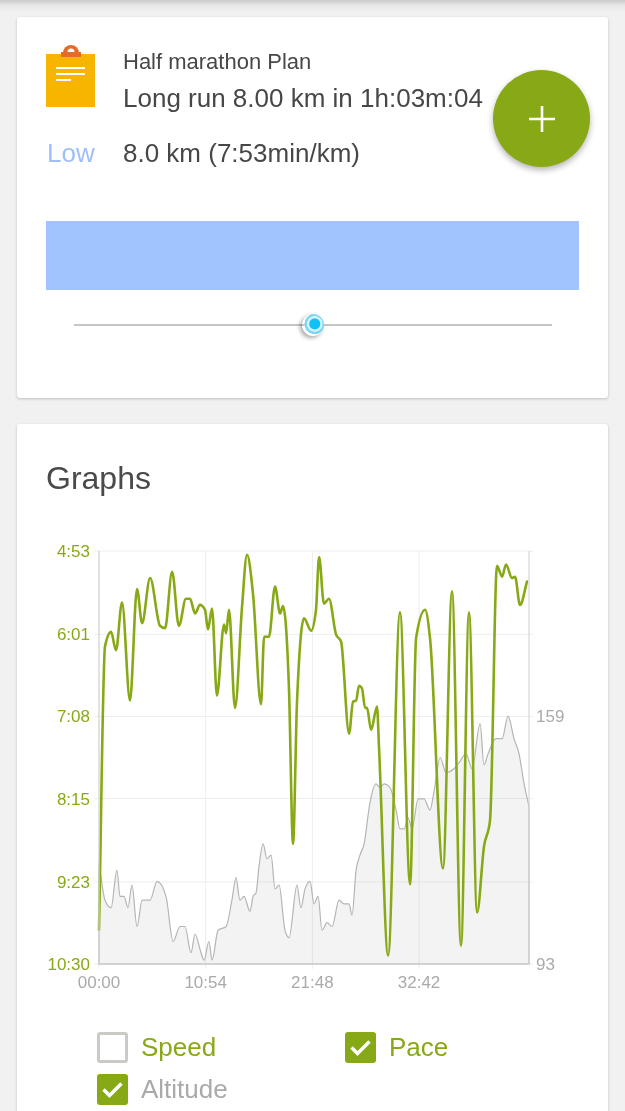  Describe the element at coordinates (550, 717) in the screenshot. I see `secondary-y-axis-label: 159` at that location.